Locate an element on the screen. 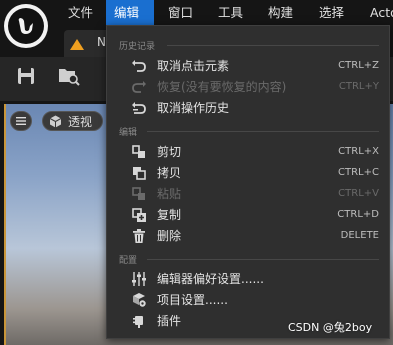 This screenshot has height=345, width=393. perspective-button: 透视 is located at coordinates (72, 121).